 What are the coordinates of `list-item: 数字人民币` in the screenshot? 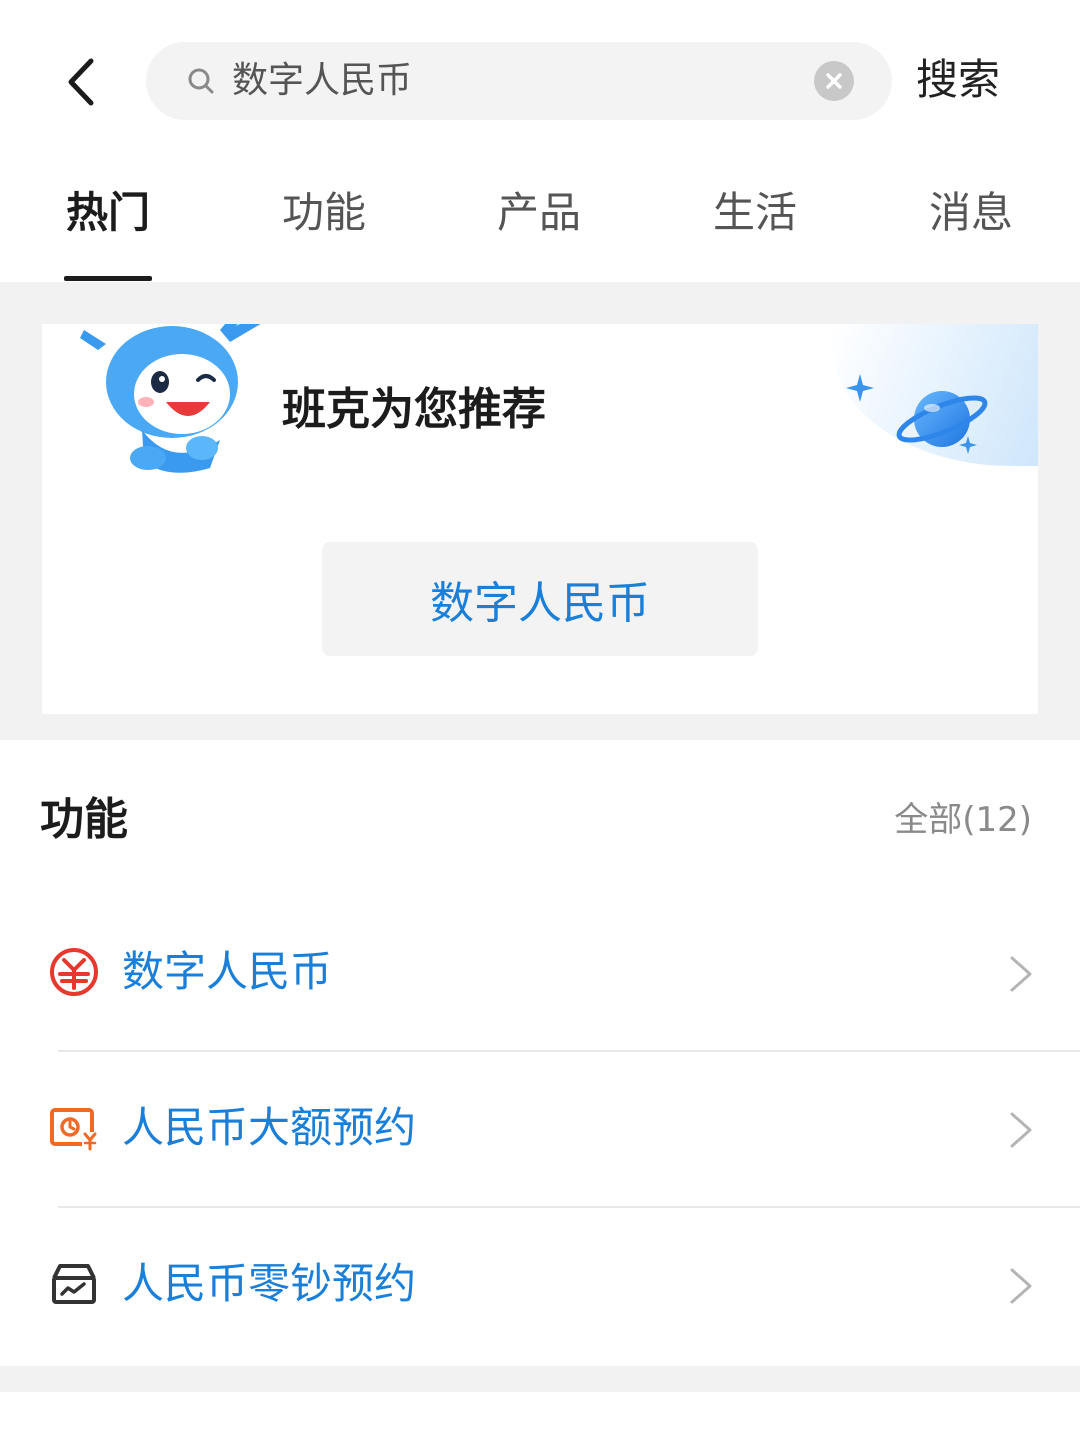 It's located at (540, 974).